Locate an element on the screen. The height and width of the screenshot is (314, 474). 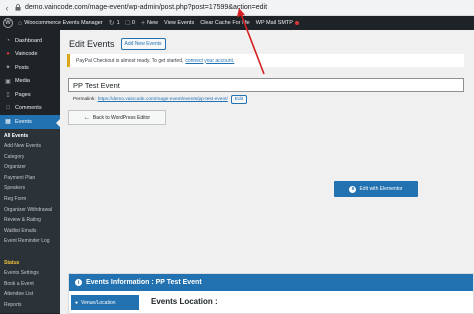
back-button-label: Back to WordPress Editor is located at coordinates (121, 117).